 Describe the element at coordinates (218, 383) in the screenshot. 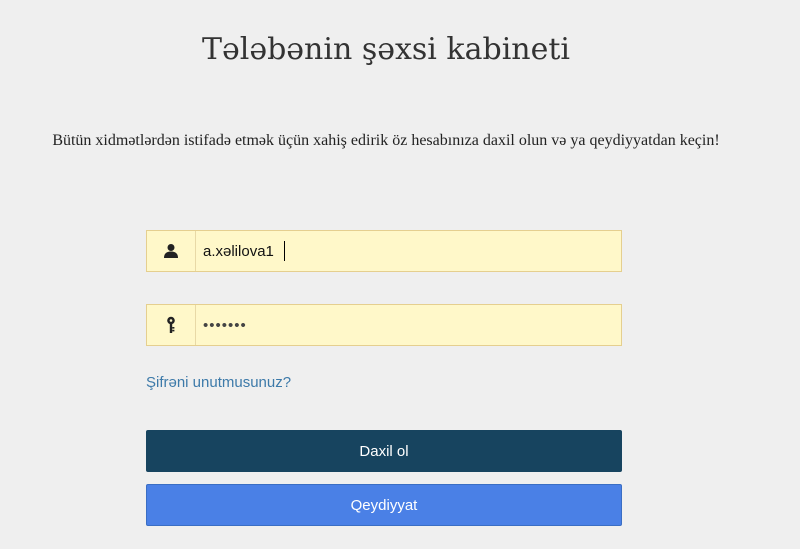

I see `forgot-password-link: Şifrəni unutmusunuz?` at that location.